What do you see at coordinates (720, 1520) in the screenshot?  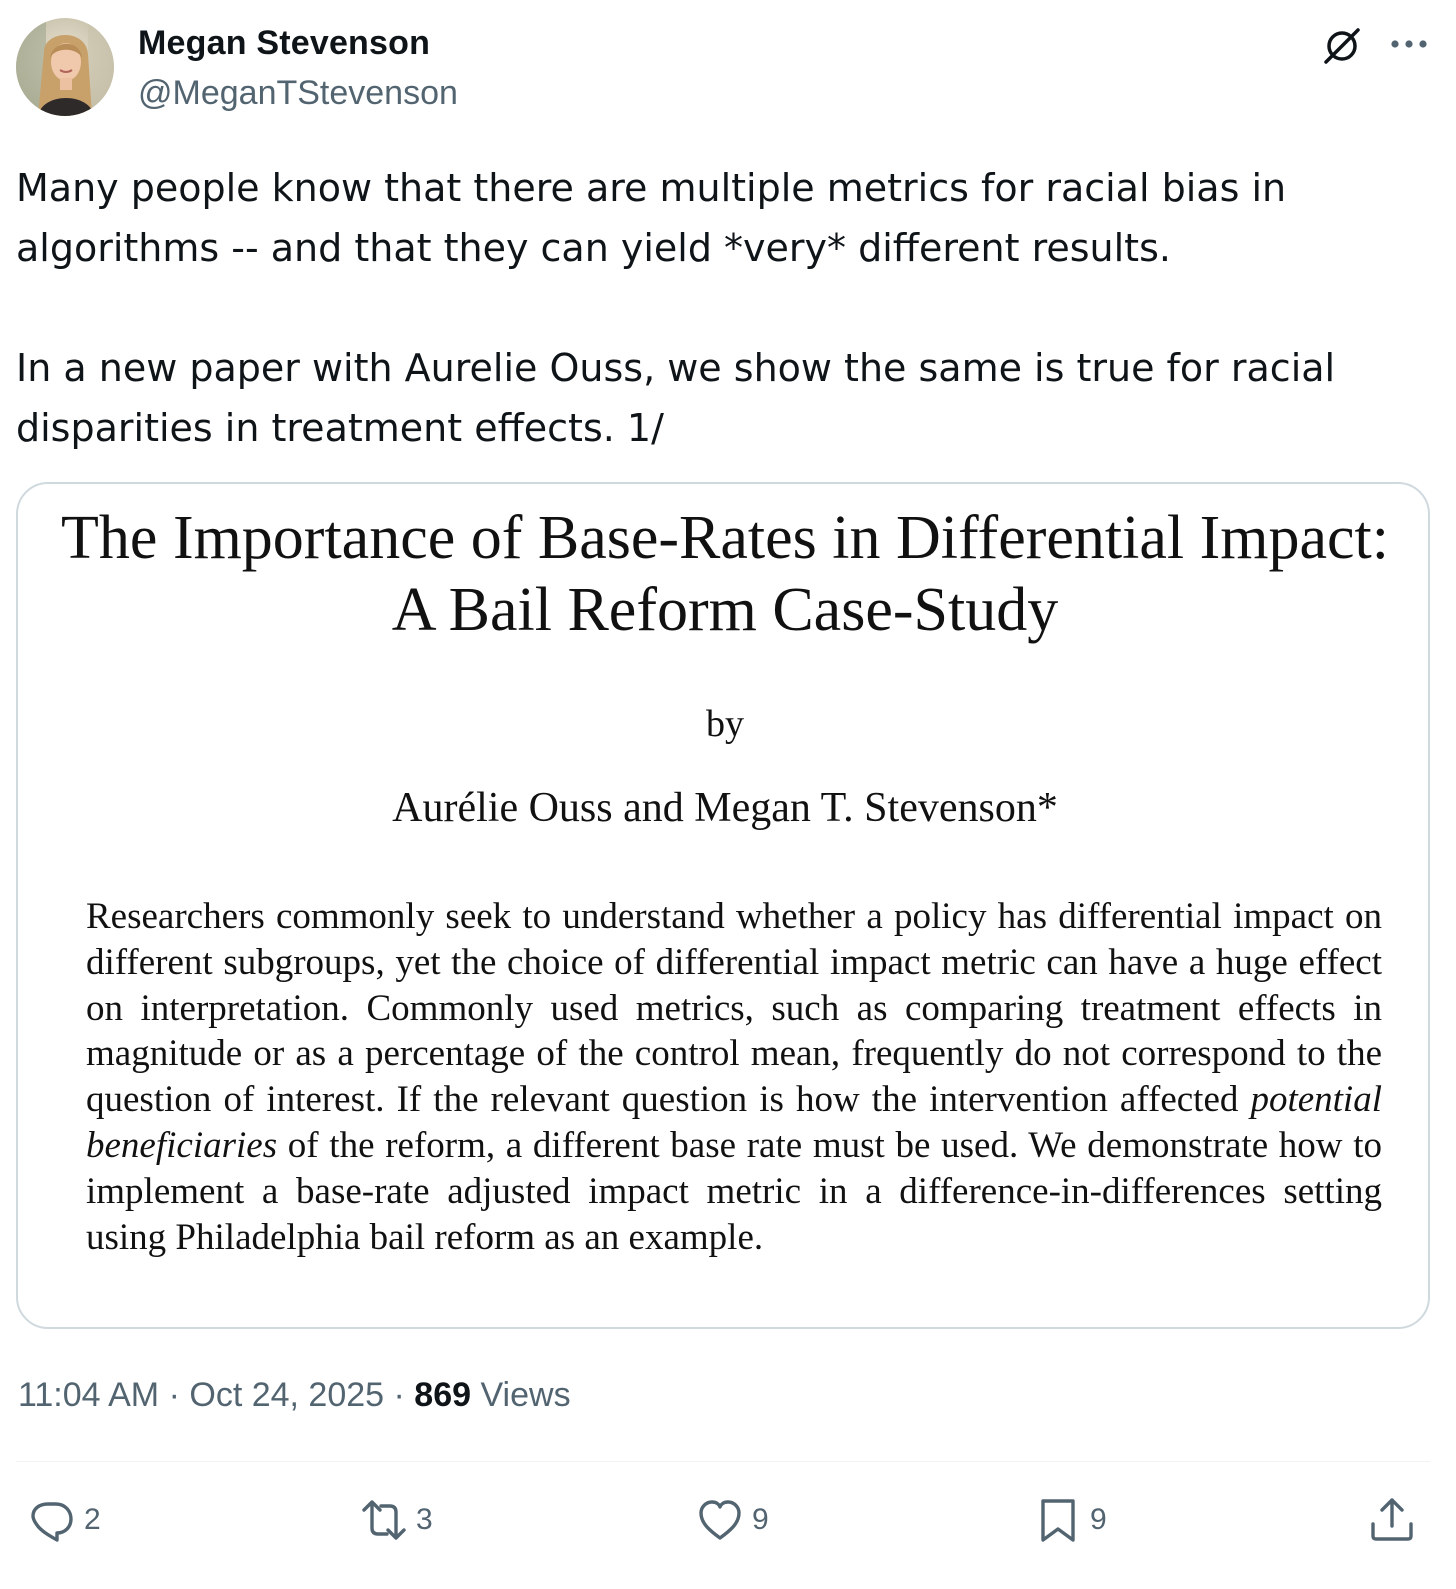 I see `heart-icon` at bounding box center [720, 1520].